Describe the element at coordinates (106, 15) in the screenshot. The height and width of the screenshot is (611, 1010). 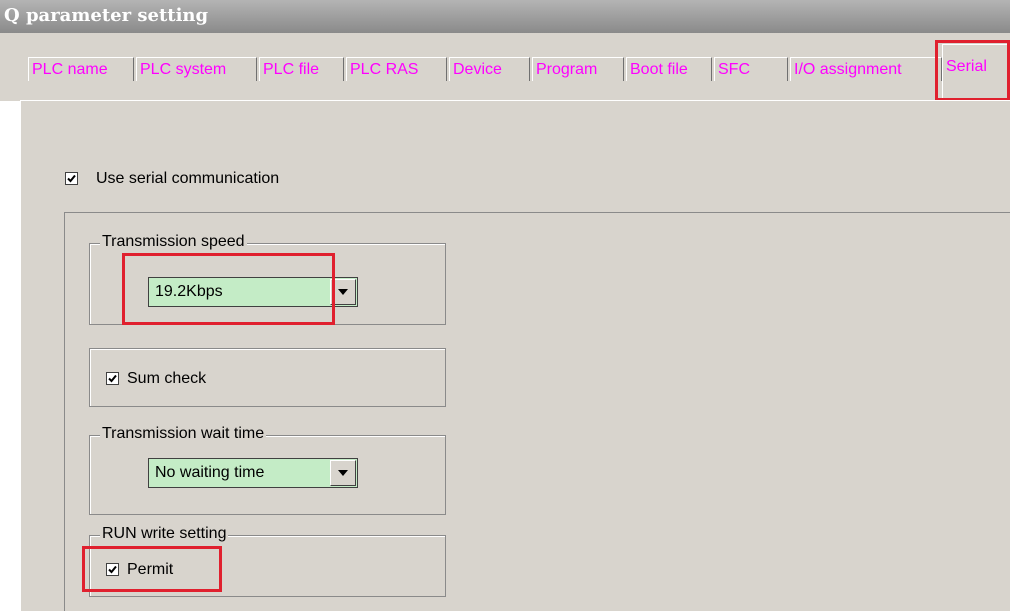
I see `window-title: Q parameter setting` at that location.